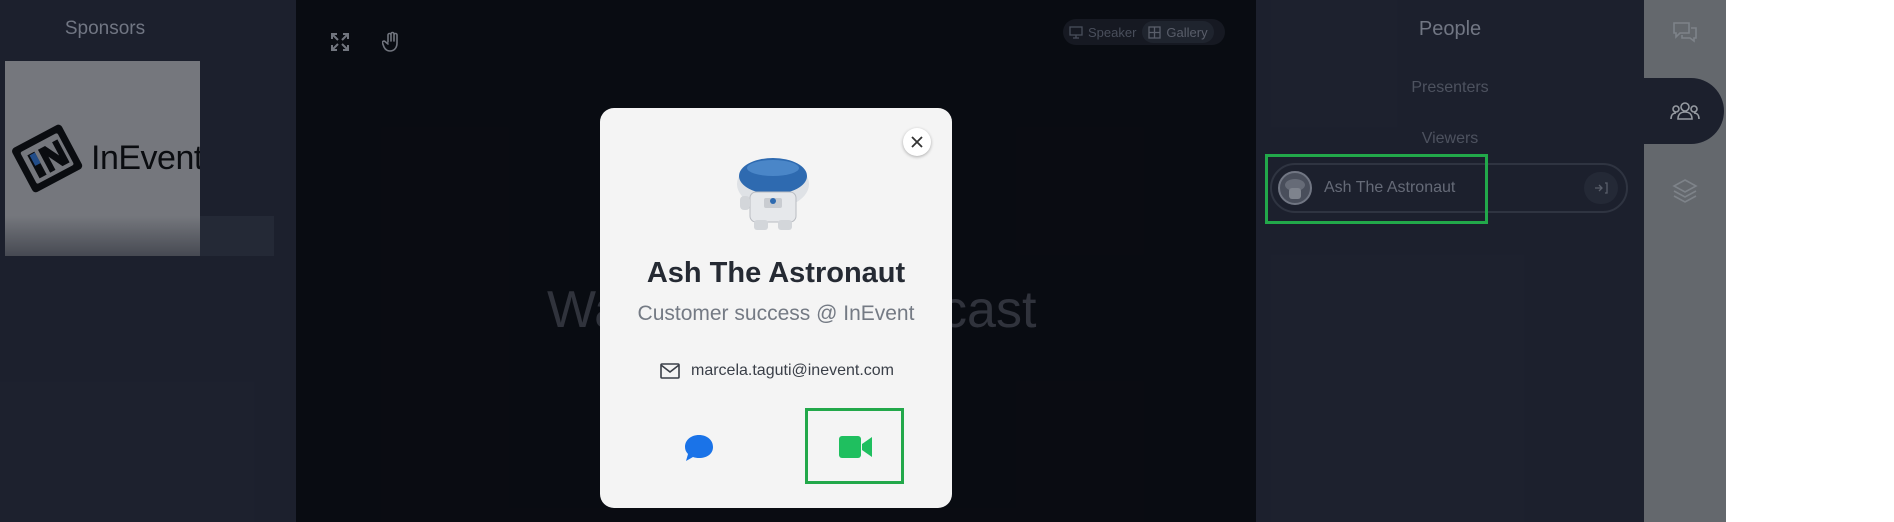 The height and width of the screenshot is (522, 1894). Describe the element at coordinates (1376, 189) in the screenshot. I see `viewer-row-highlight` at that location.